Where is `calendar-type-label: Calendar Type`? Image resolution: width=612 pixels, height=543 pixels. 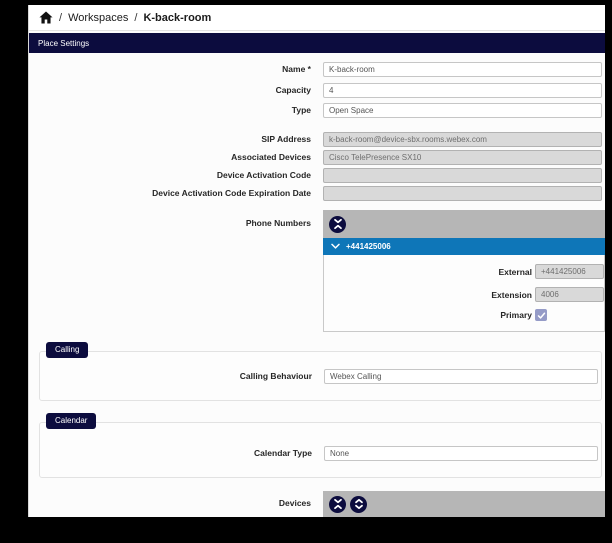 calendar-type-label: Calendar Type is located at coordinates (283, 453).